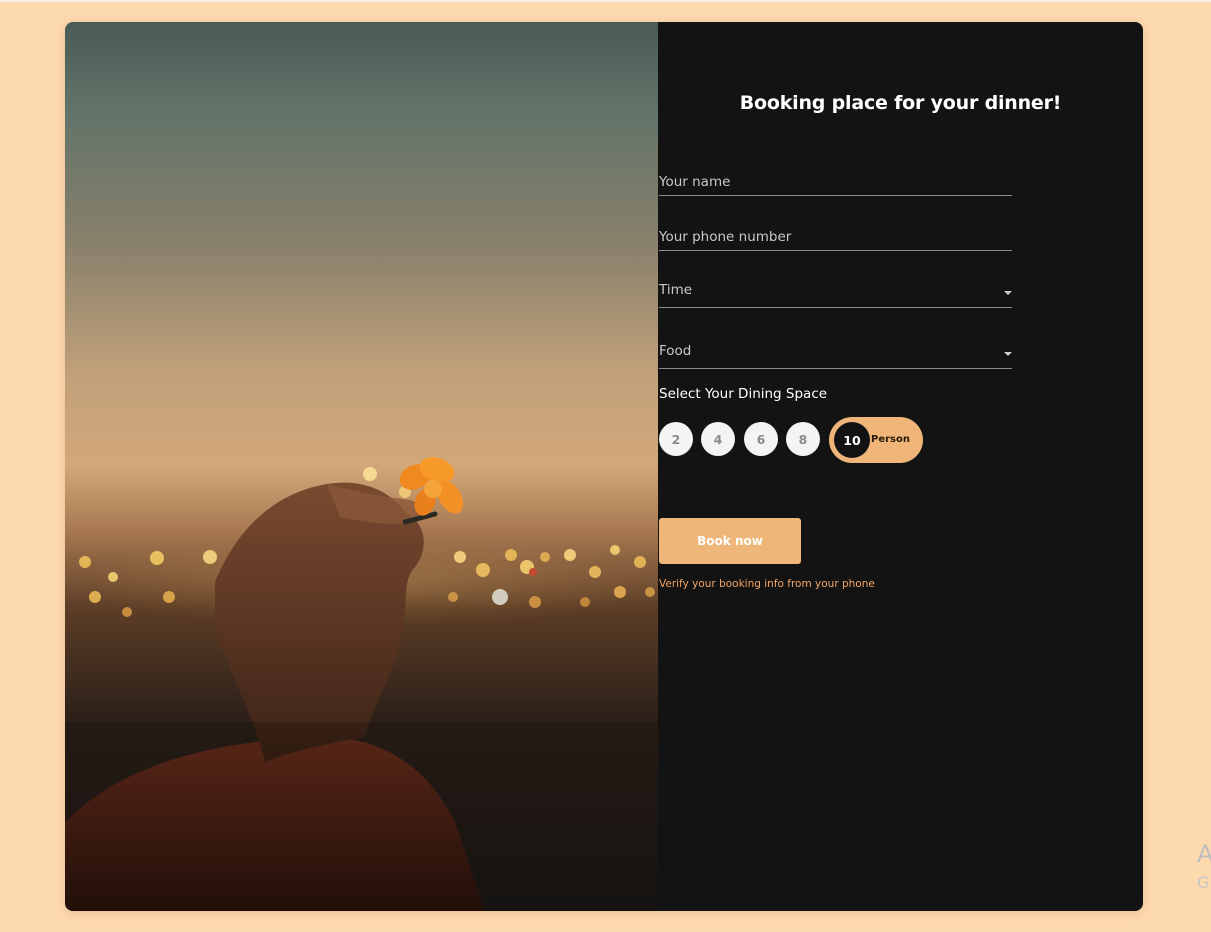 This screenshot has width=1211, height=932. What do you see at coordinates (803, 439) in the screenshot?
I see `space-option-8: 8` at bounding box center [803, 439].